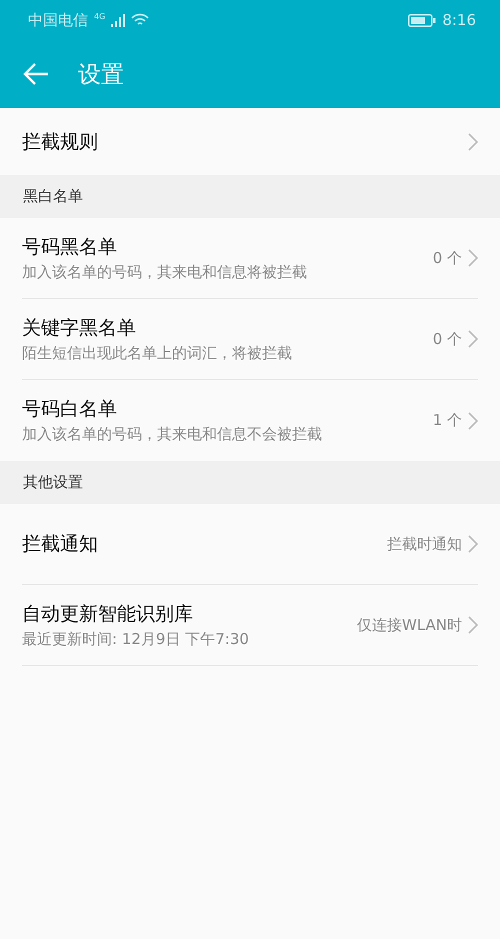 The height and width of the screenshot is (939, 500). Describe the element at coordinates (108, 614) in the screenshot. I see `row-title: 自动更新智能识别库` at that location.